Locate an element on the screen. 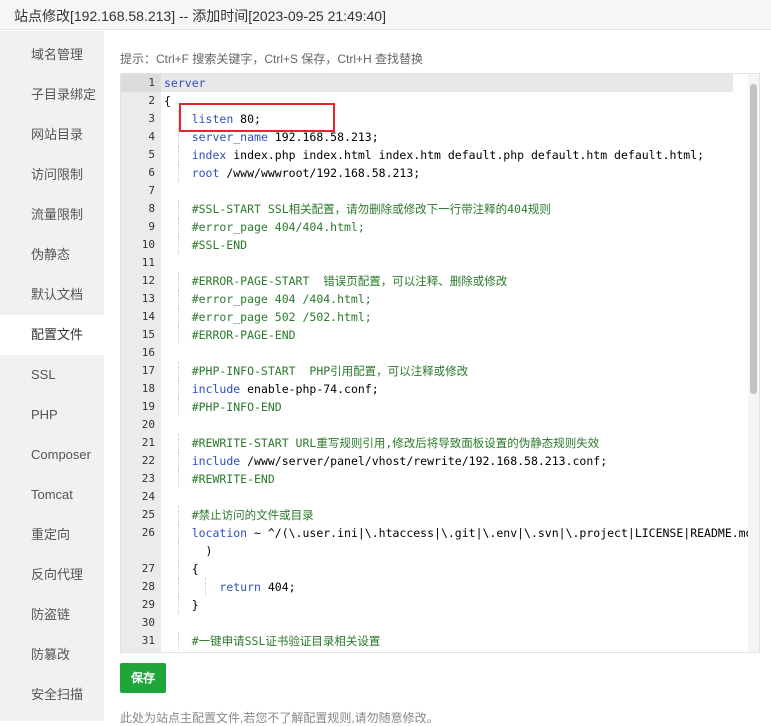  code-line: 25 #禁止访问的文件或目录 is located at coordinates (434, 515).